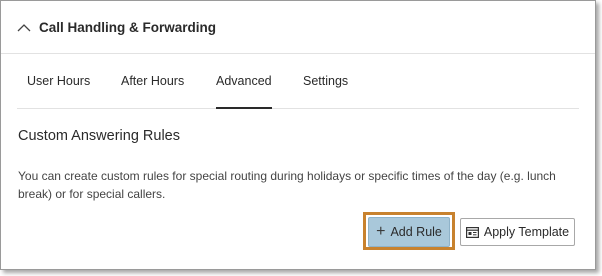 Image resolution: width=602 pixels, height=276 pixels. Describe the element at coordinates (128, 27) in the screenshot. I see `panel-title: Call Handling & Forwarding` at that location.